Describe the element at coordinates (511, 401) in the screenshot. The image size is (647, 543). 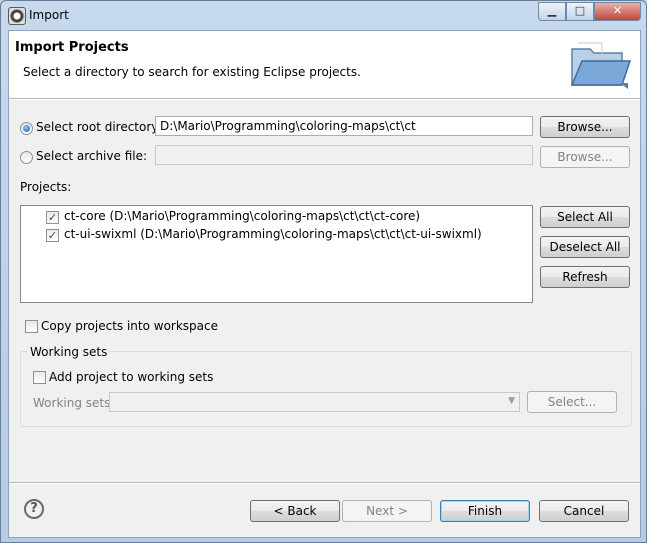
I see `chevron-down-icon: ▼` at that location.